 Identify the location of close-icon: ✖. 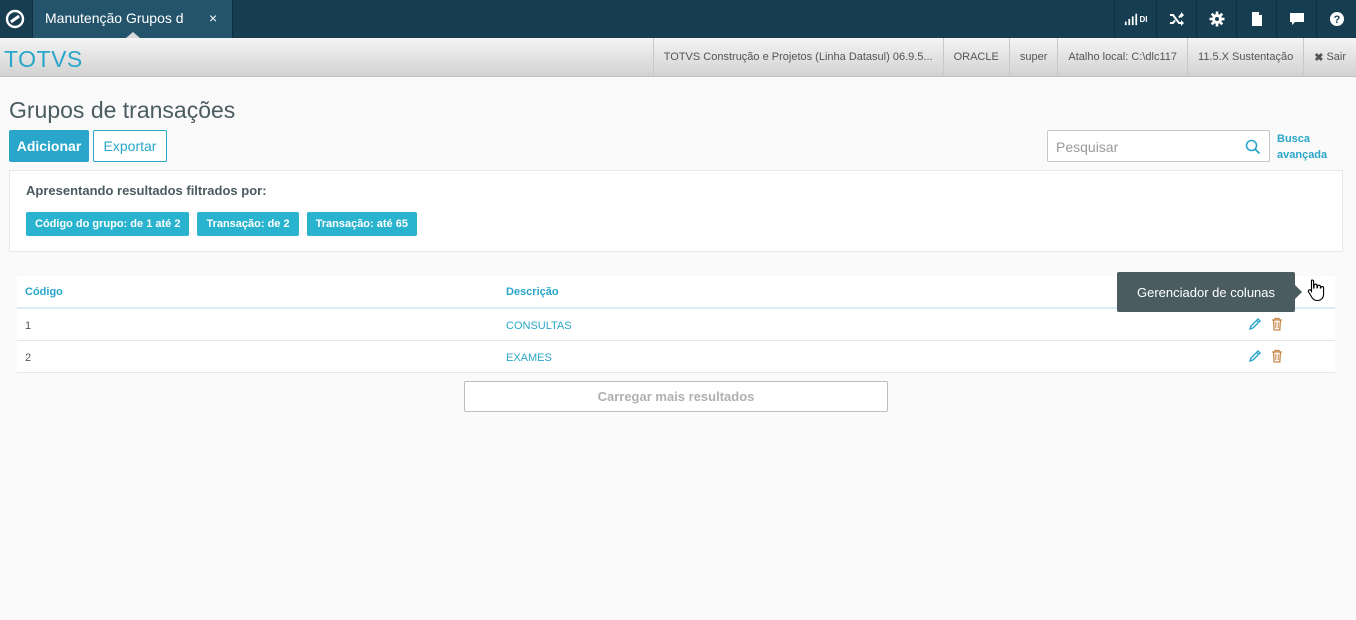
(1319, 57).